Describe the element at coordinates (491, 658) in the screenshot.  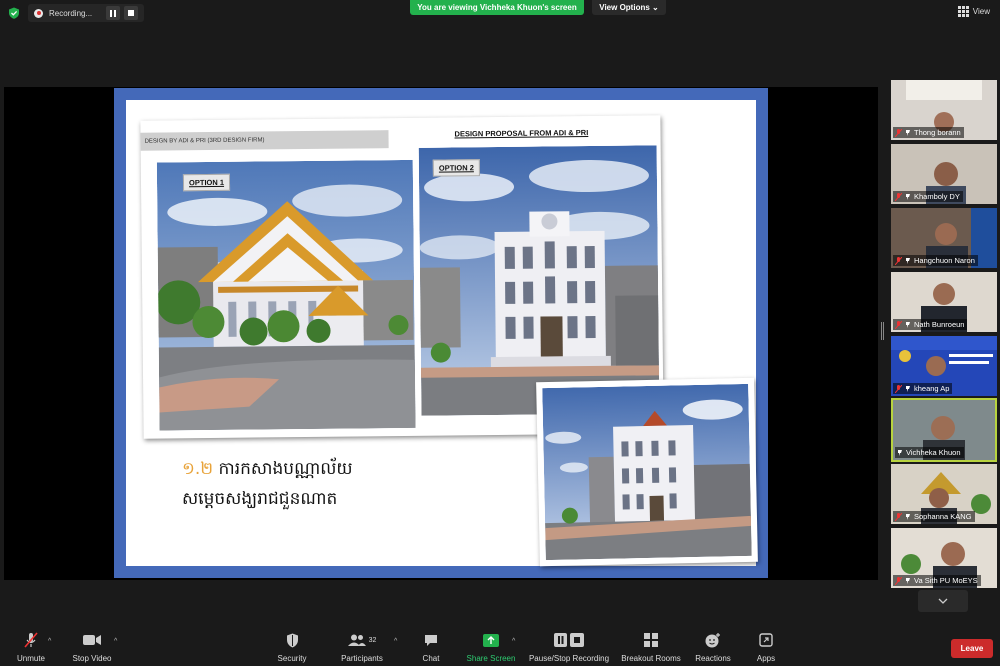
I see `share-screen-label: Share Screen` at that location.